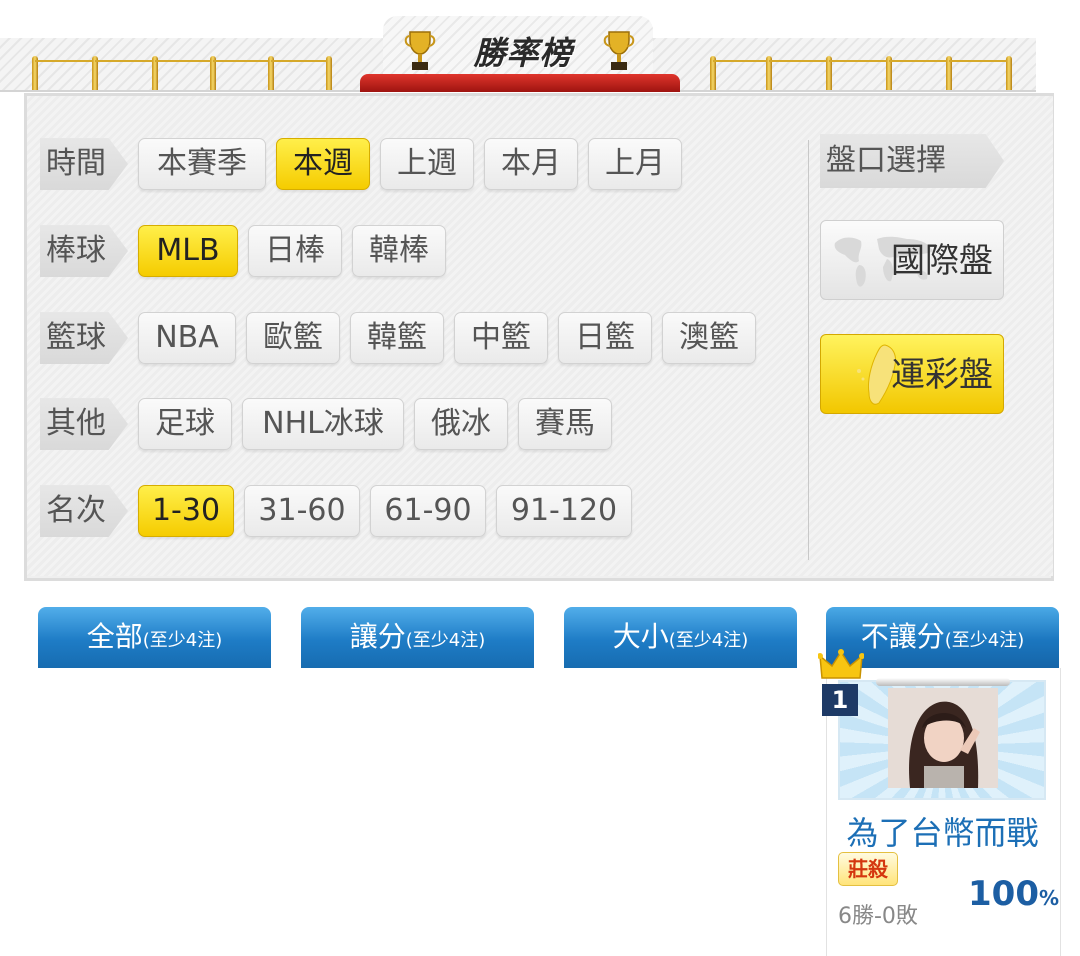 This screenshot has width=1080, height=956. What do you see at coordinates (984, 640) in the screenshot?
I see `tab-moneyline-note: (至少4注)` at bounding box center [984, 640].